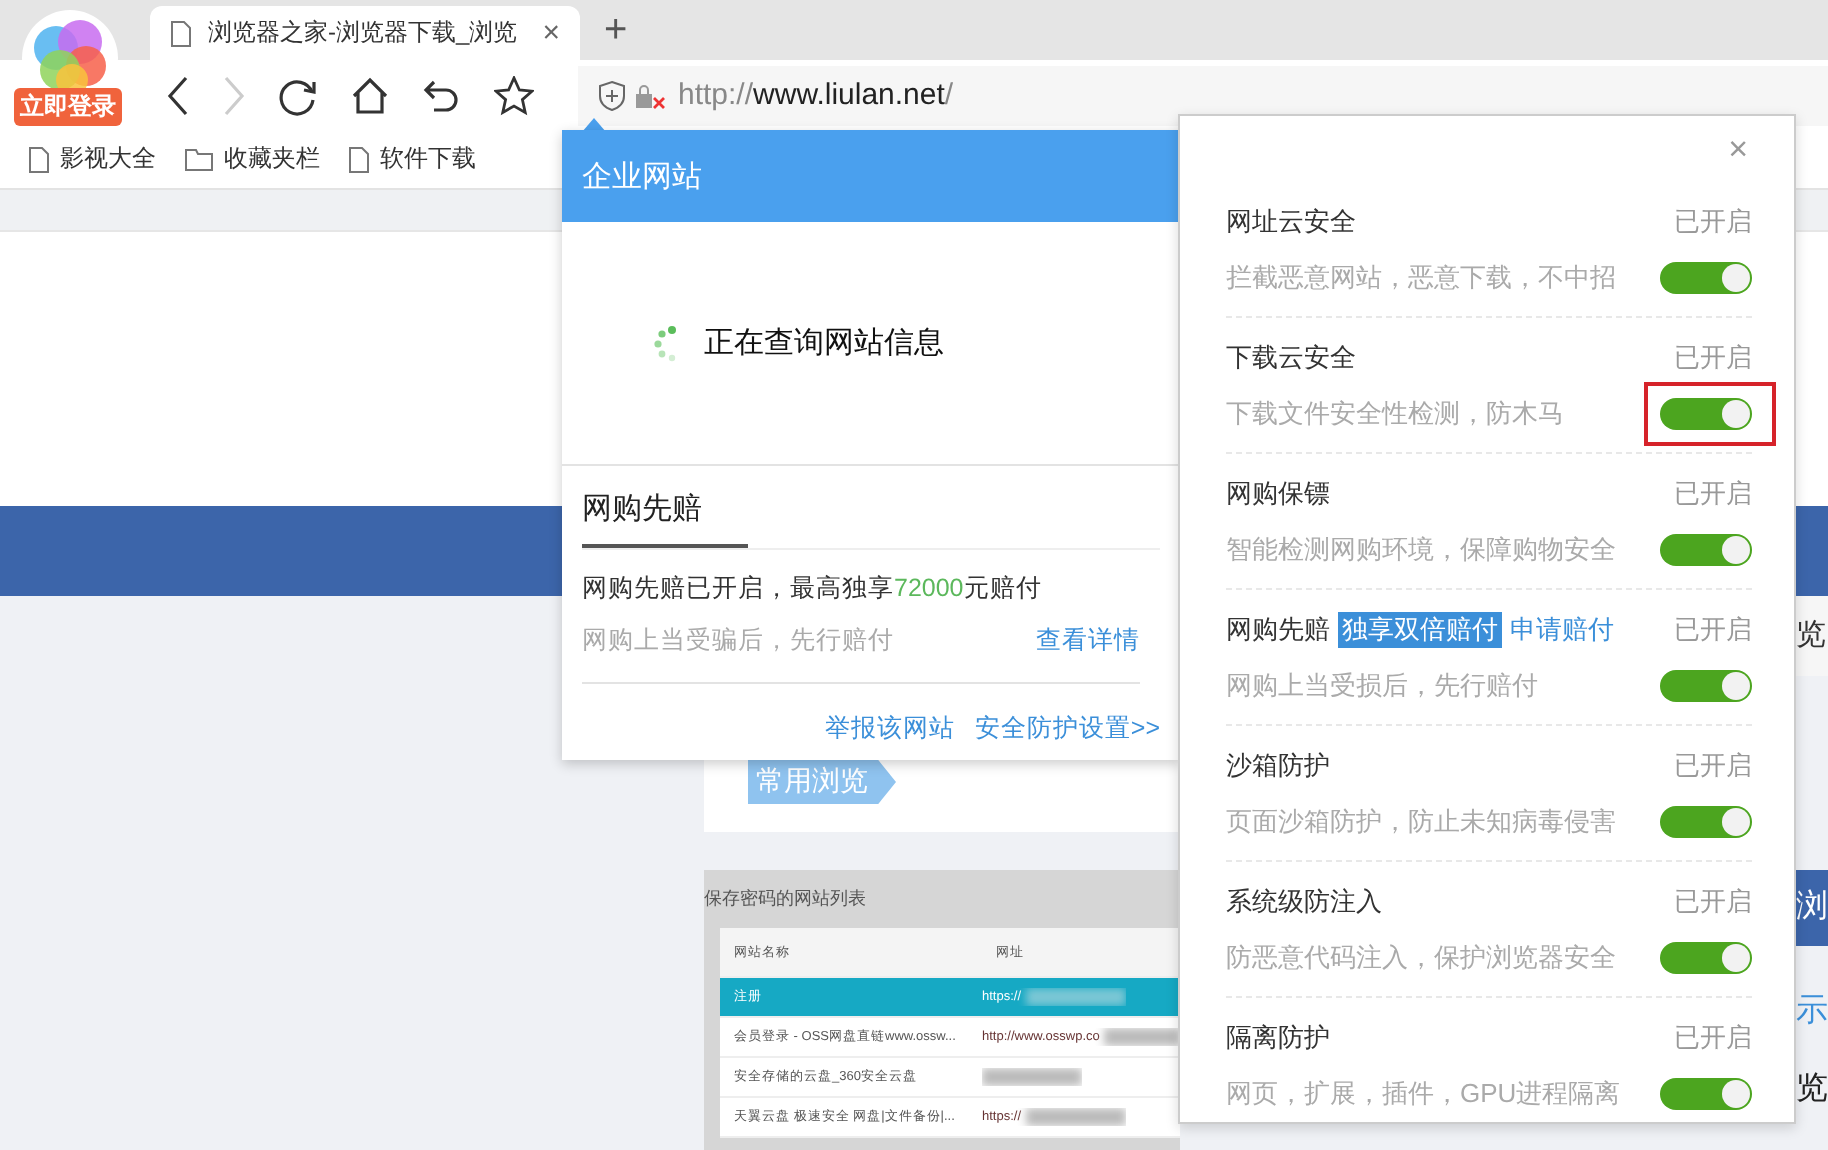 The height and width of the screenshot is (1150, 1828). What do you see at coordinates (1420, 629) in the screenshot?
I see `promo-badge: 独享双倍赔付` at bounding box center [1420, 629].